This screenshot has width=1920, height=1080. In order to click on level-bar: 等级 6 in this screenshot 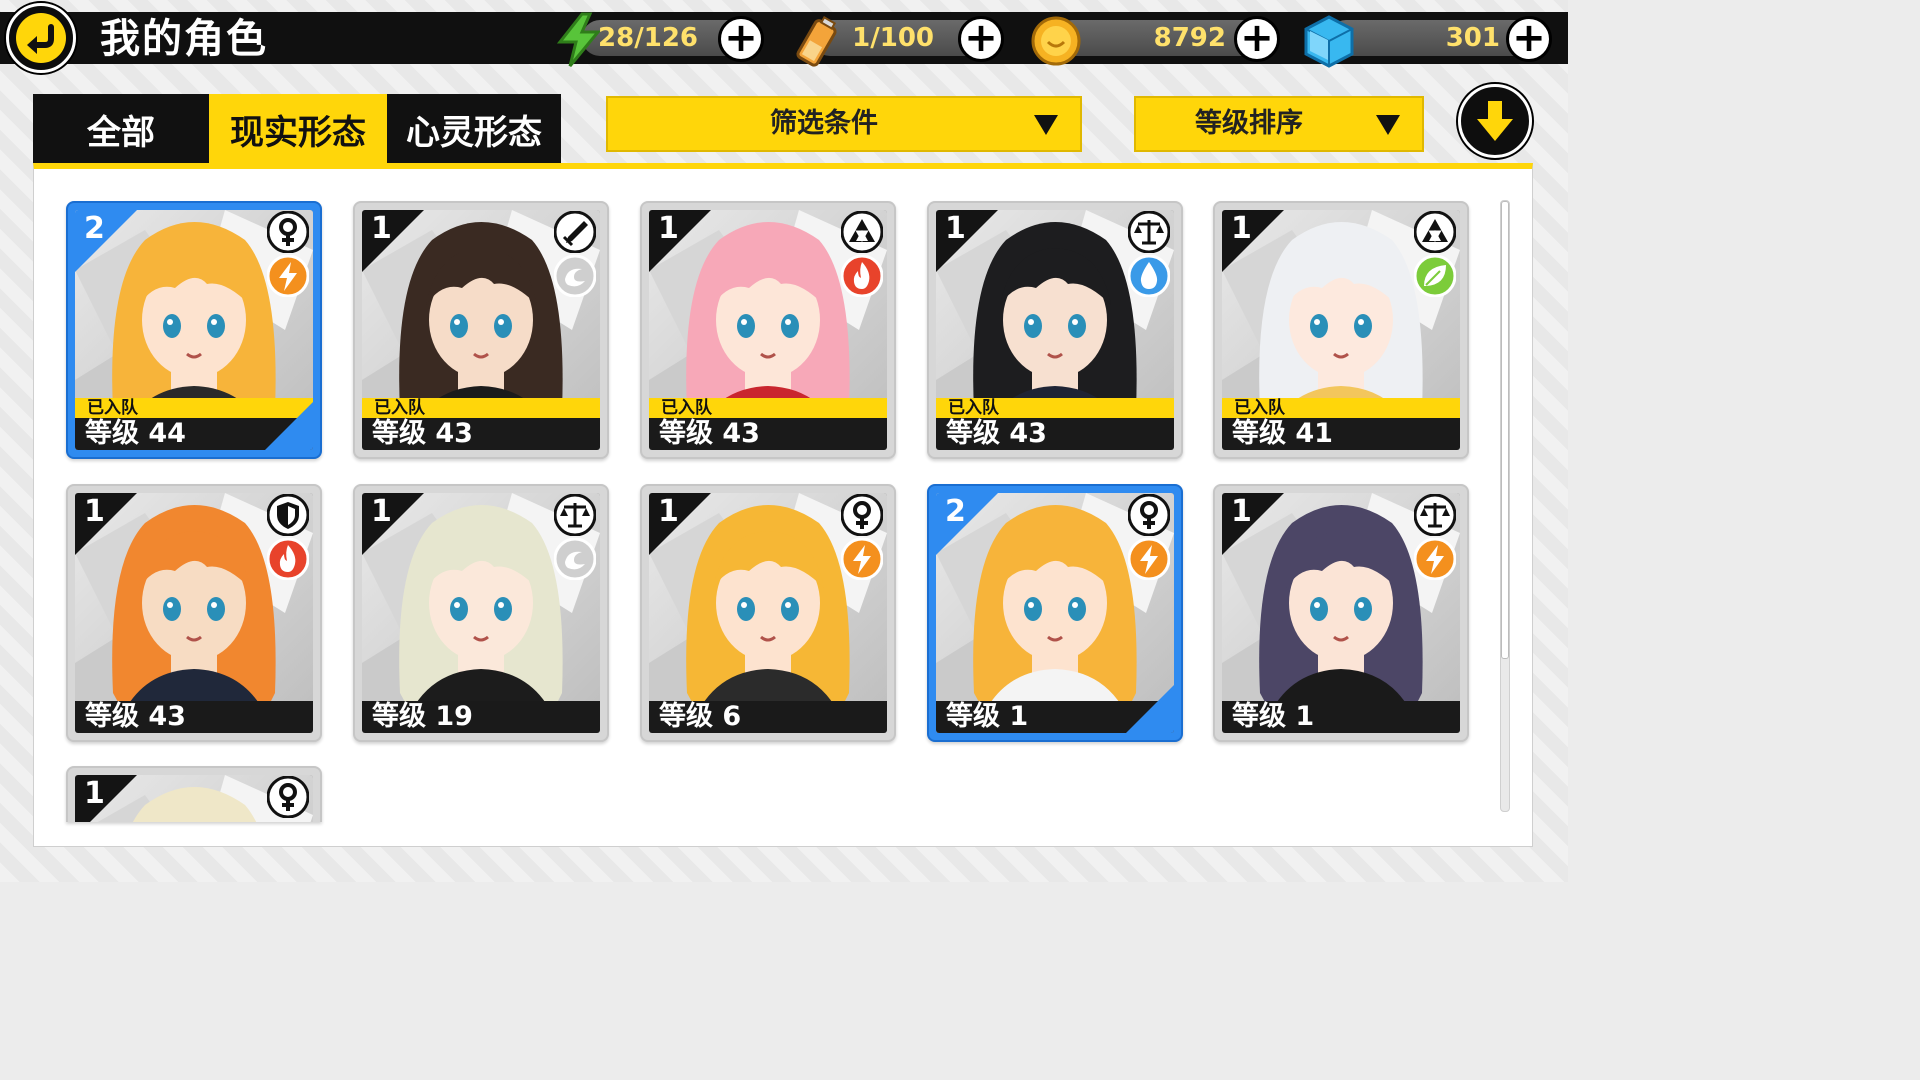, I will do `click(768, 717)`.